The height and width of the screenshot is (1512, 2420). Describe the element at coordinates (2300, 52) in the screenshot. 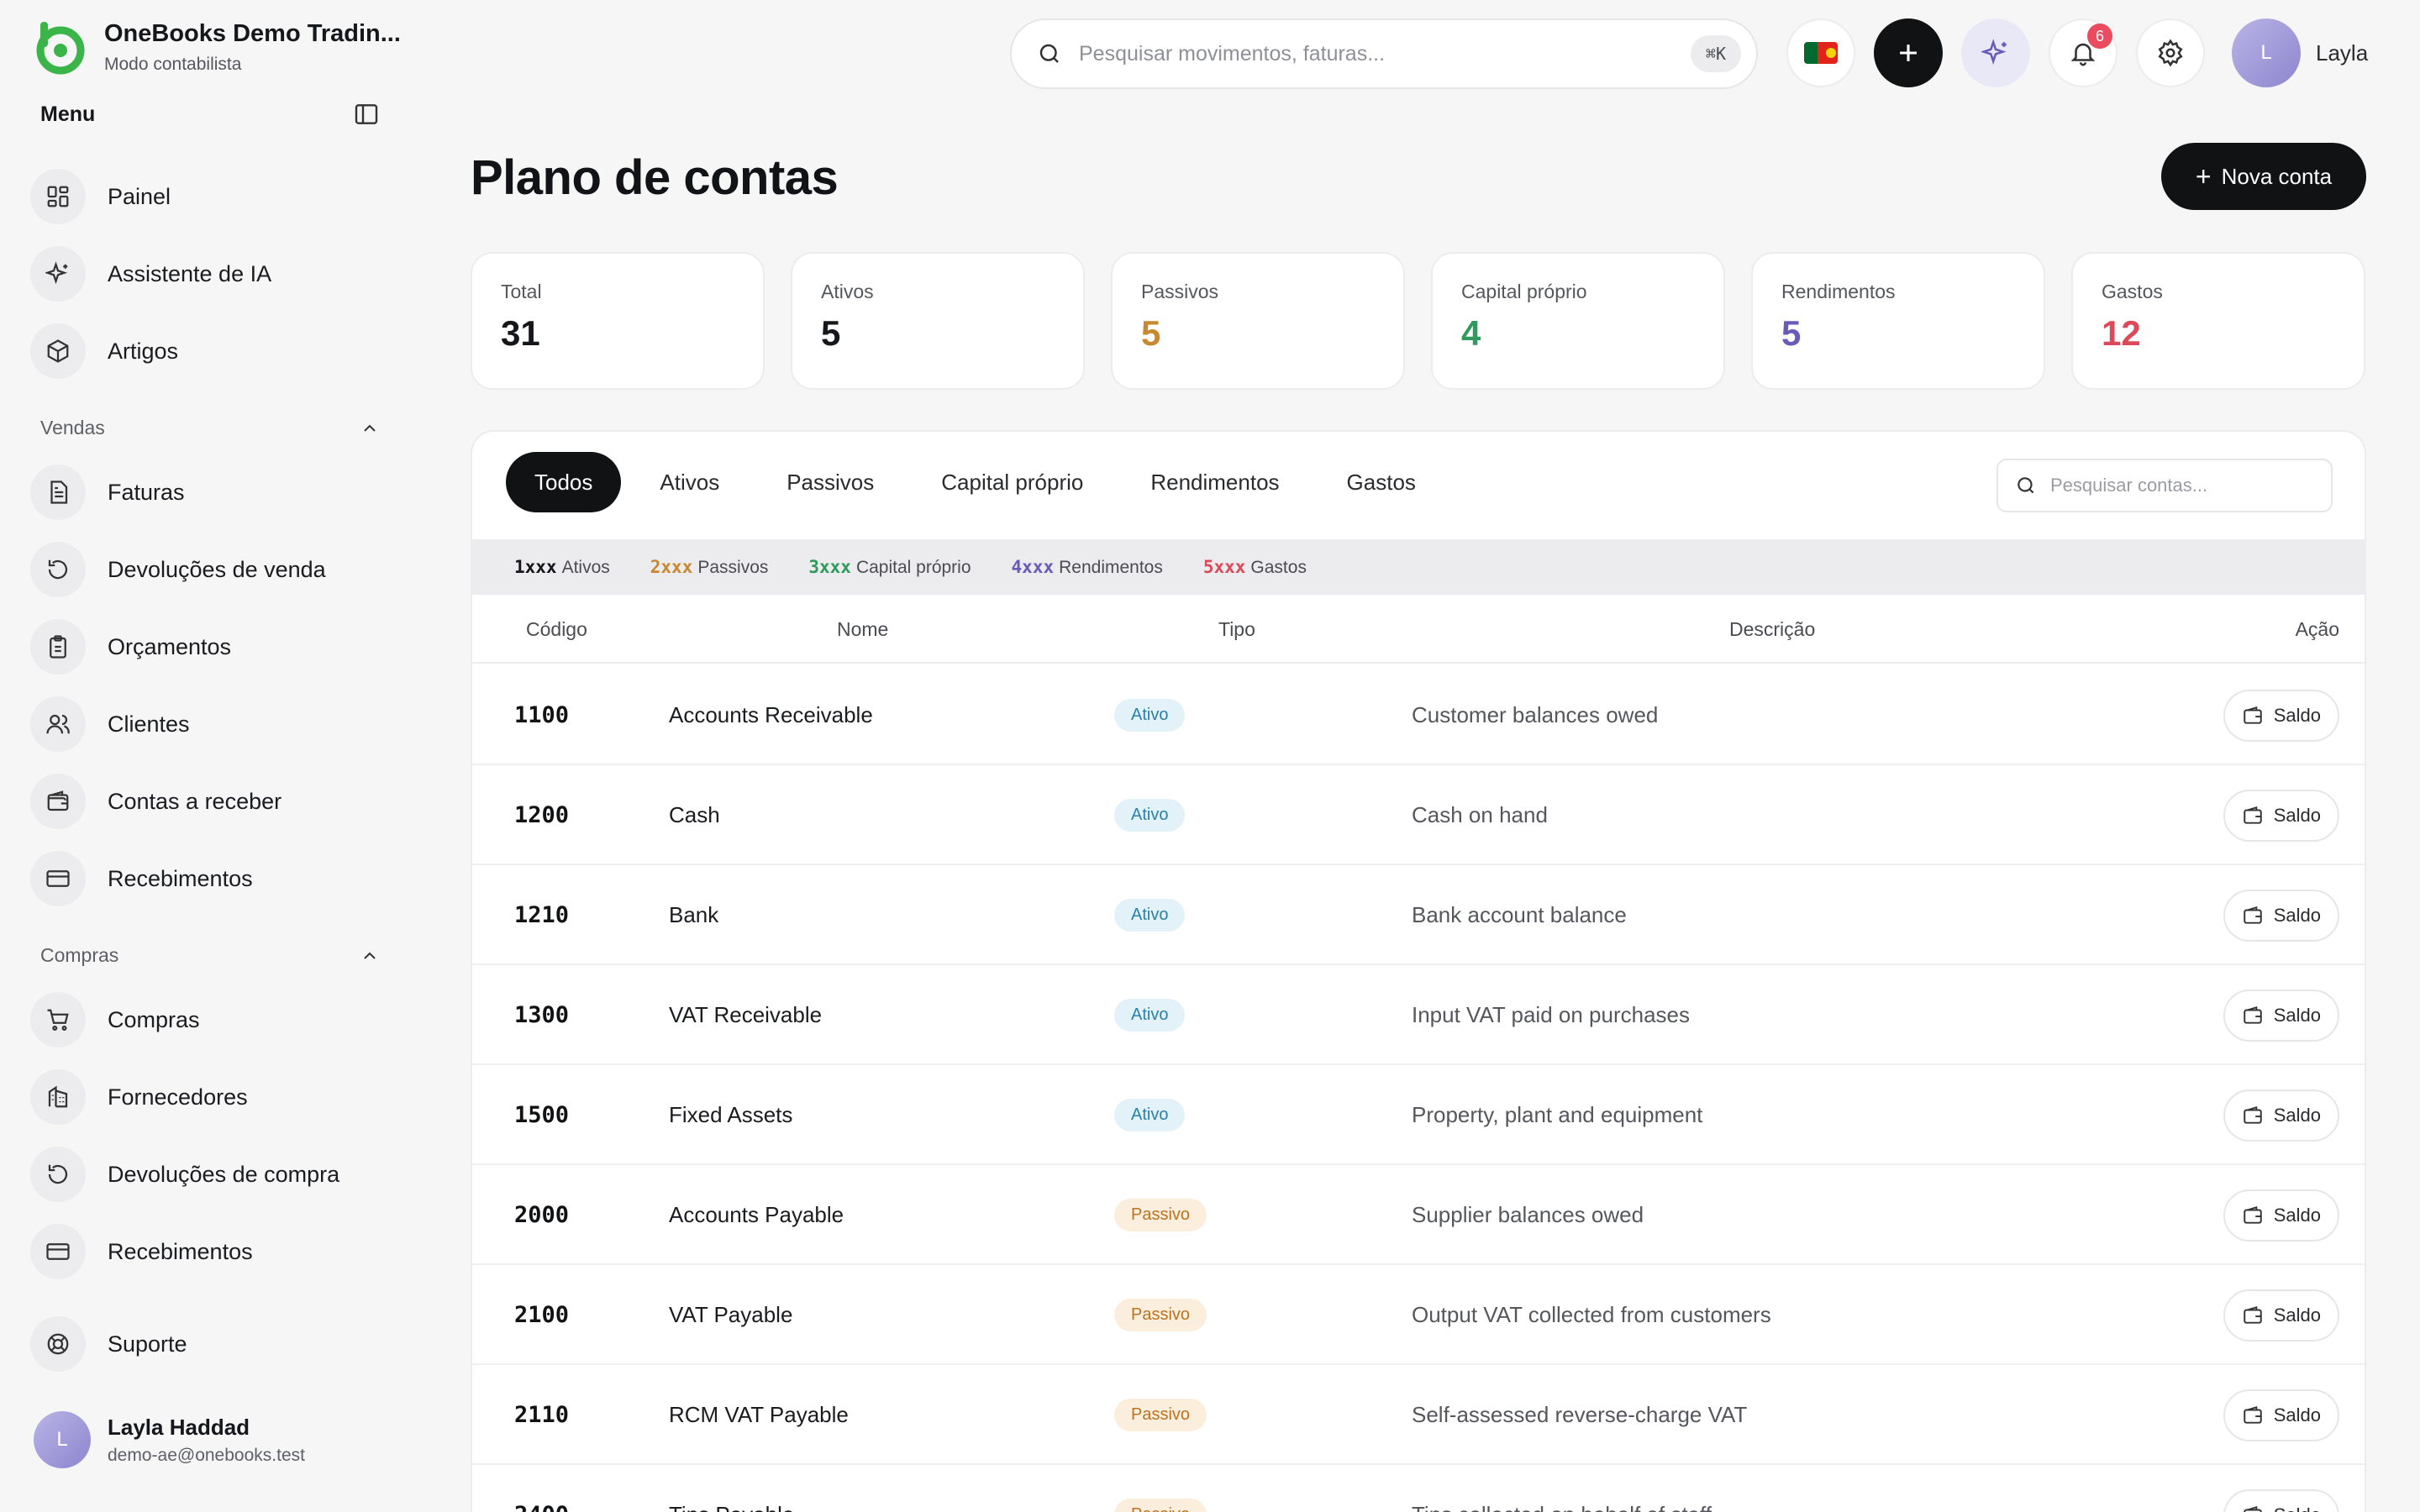

I see `top-user-menu: L Layla` at that location.